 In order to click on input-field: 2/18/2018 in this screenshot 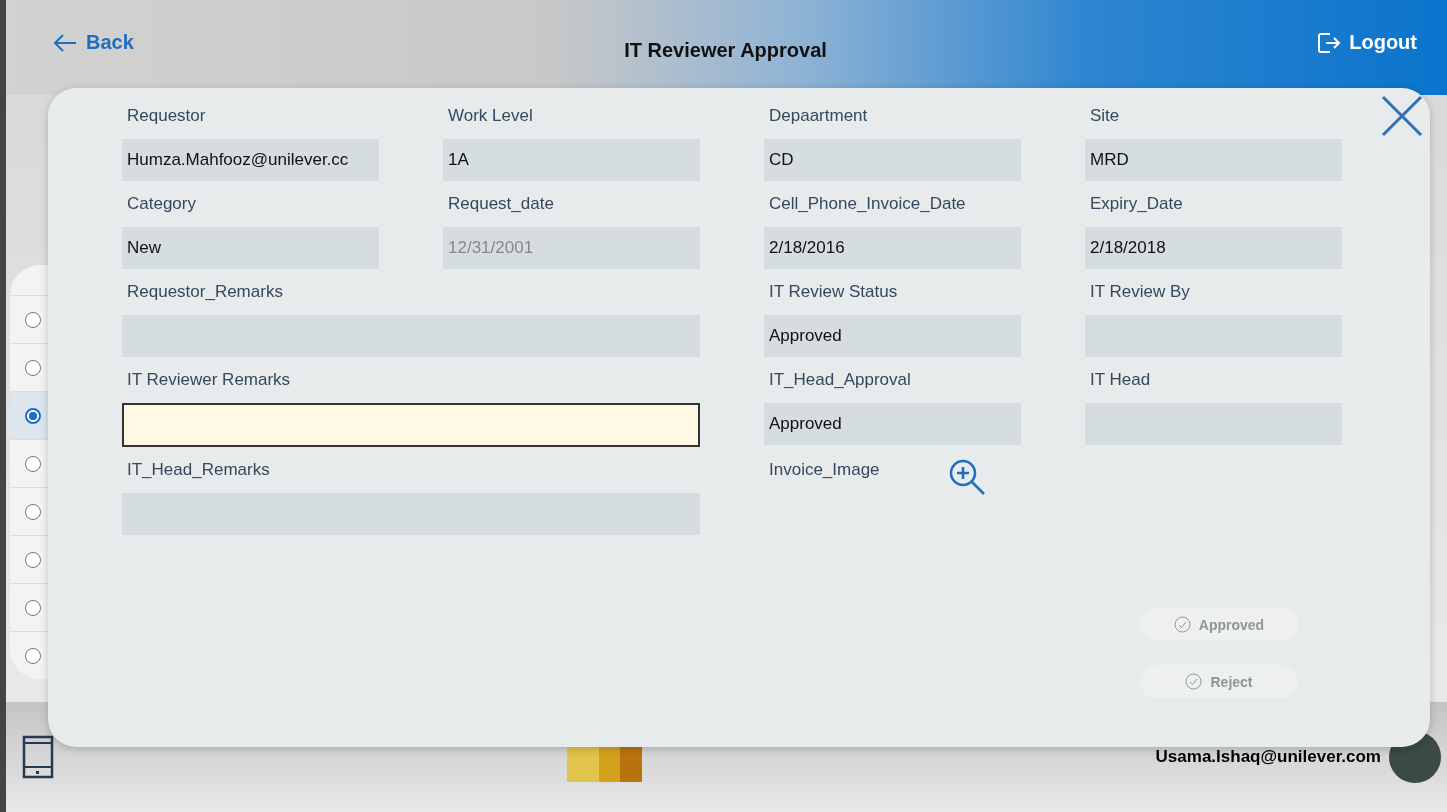, I will do `click(1213, 248)`.